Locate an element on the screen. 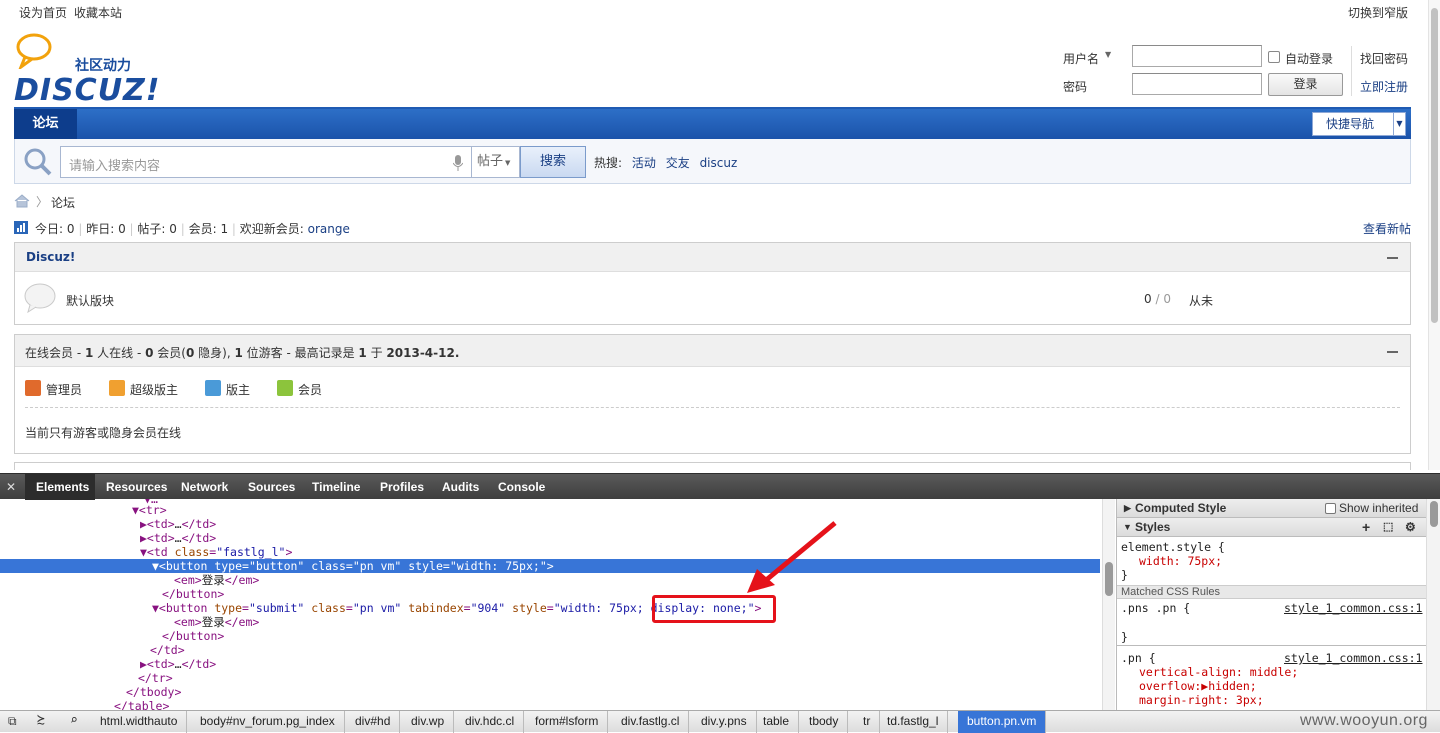 The width and height of the screenshot is (1440, 733). show-inherited-checkbox is located at coordinates (1330, 508).